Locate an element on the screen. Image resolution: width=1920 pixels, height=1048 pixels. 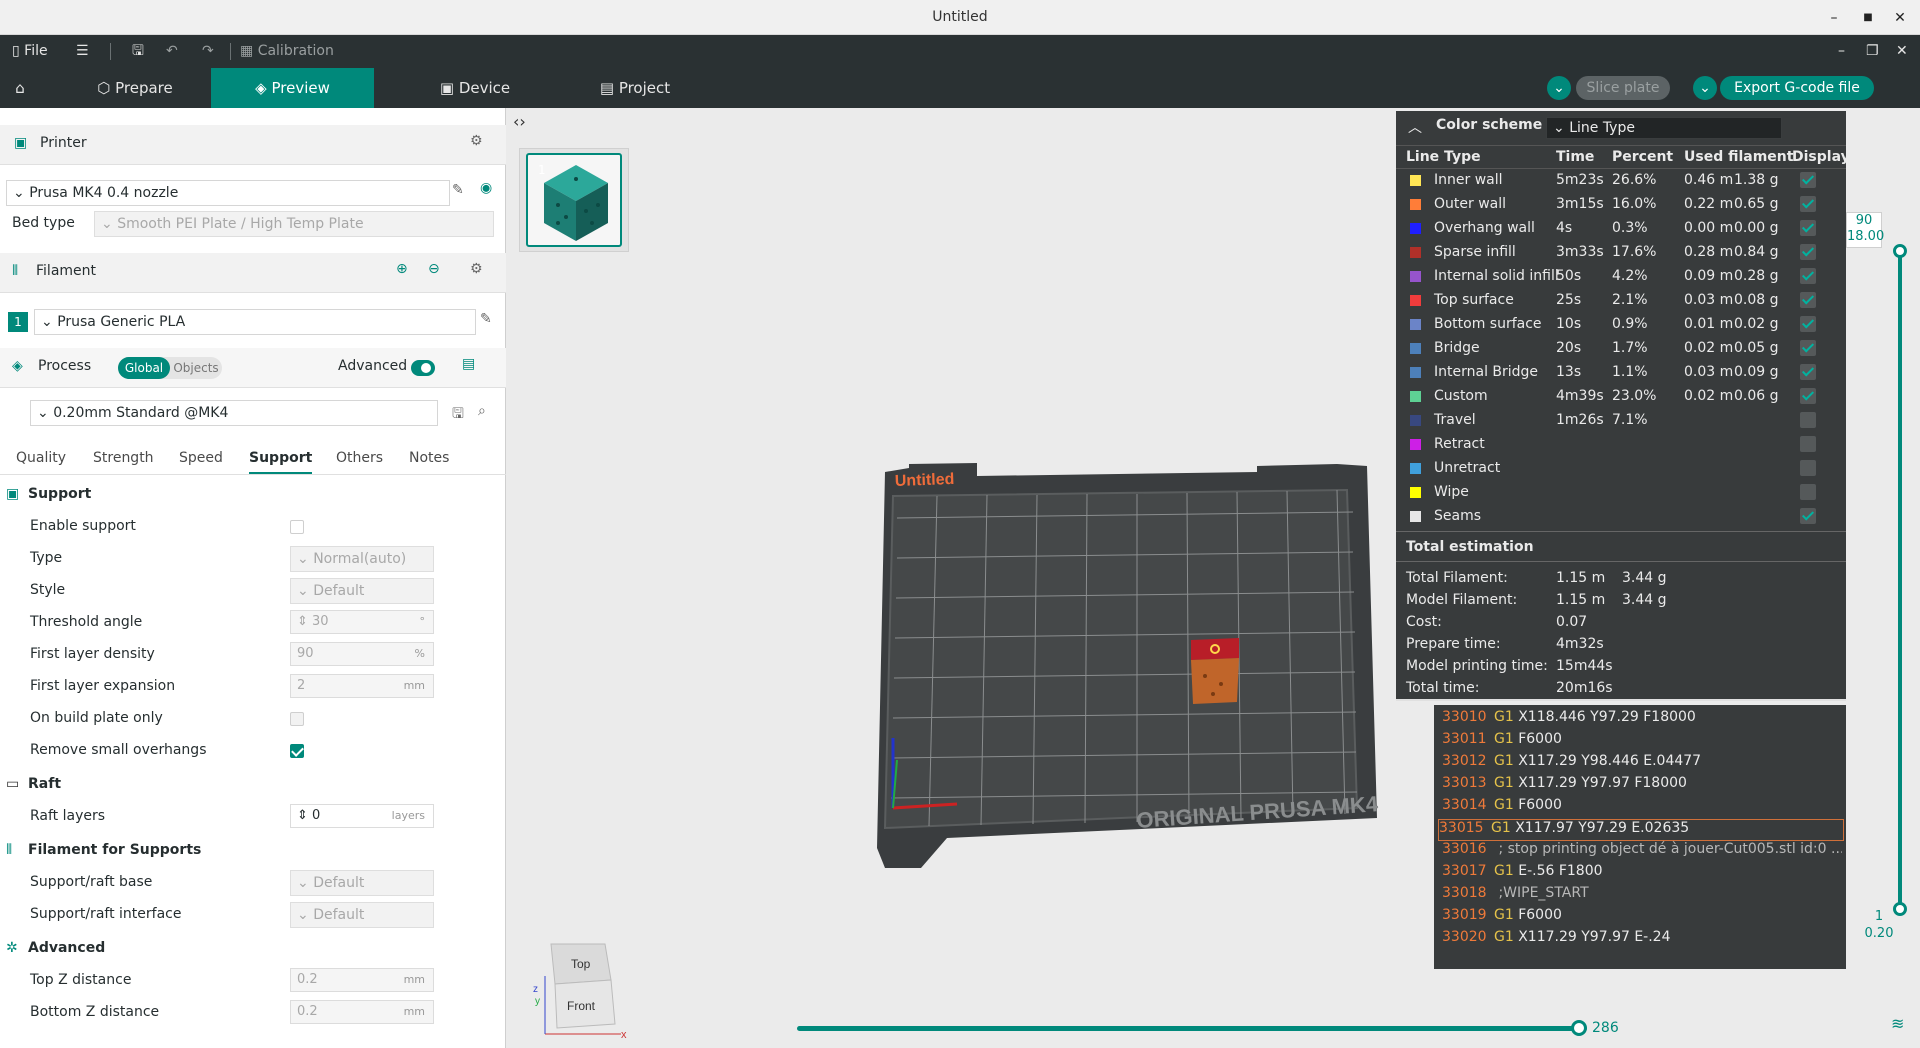
gcode-line: 33017 G1 E-.56 F1800 is located at coordinates (1642, 874).